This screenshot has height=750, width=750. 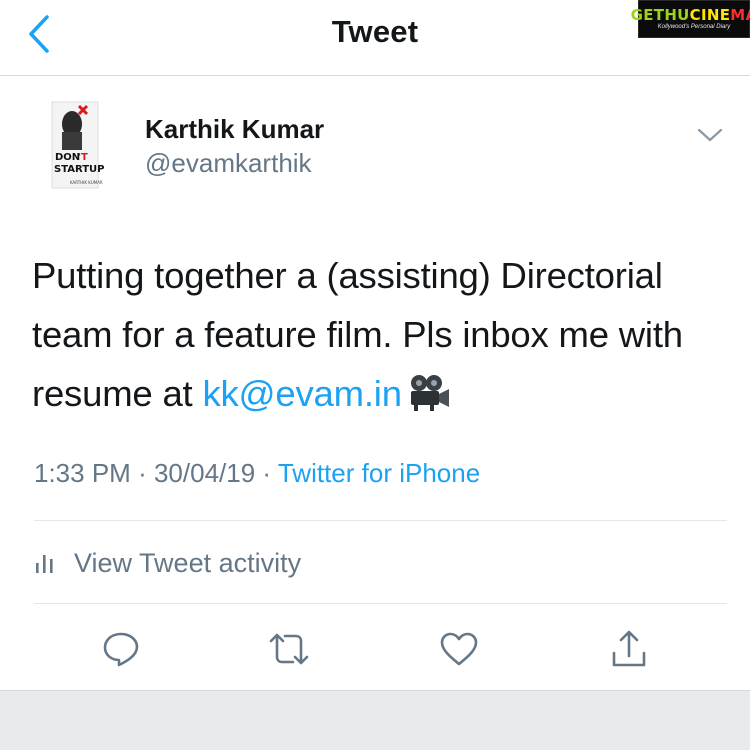 What do you see at coordinates (228, 163) in the screenshot?
I see `author-handle: @evamkarthik` at bounding box center [228, 163].